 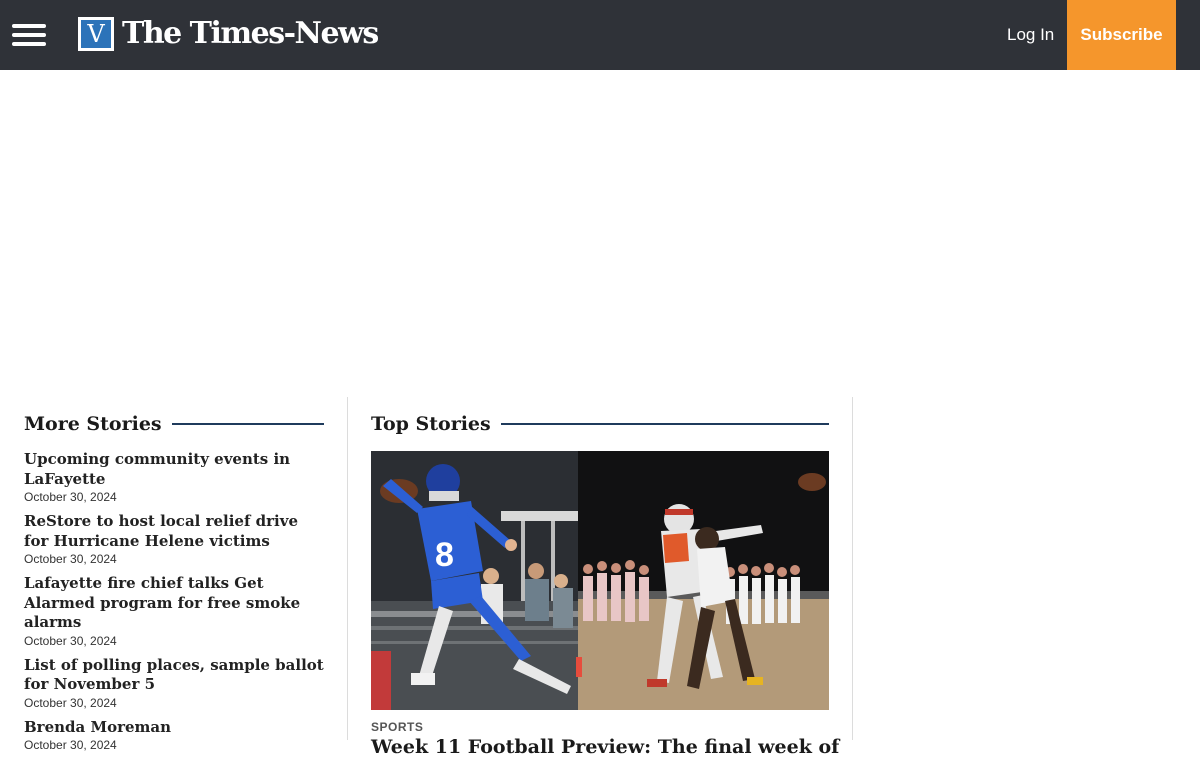 I want to click on top-stories-title: Top Stories, so click(x=431, y=424).